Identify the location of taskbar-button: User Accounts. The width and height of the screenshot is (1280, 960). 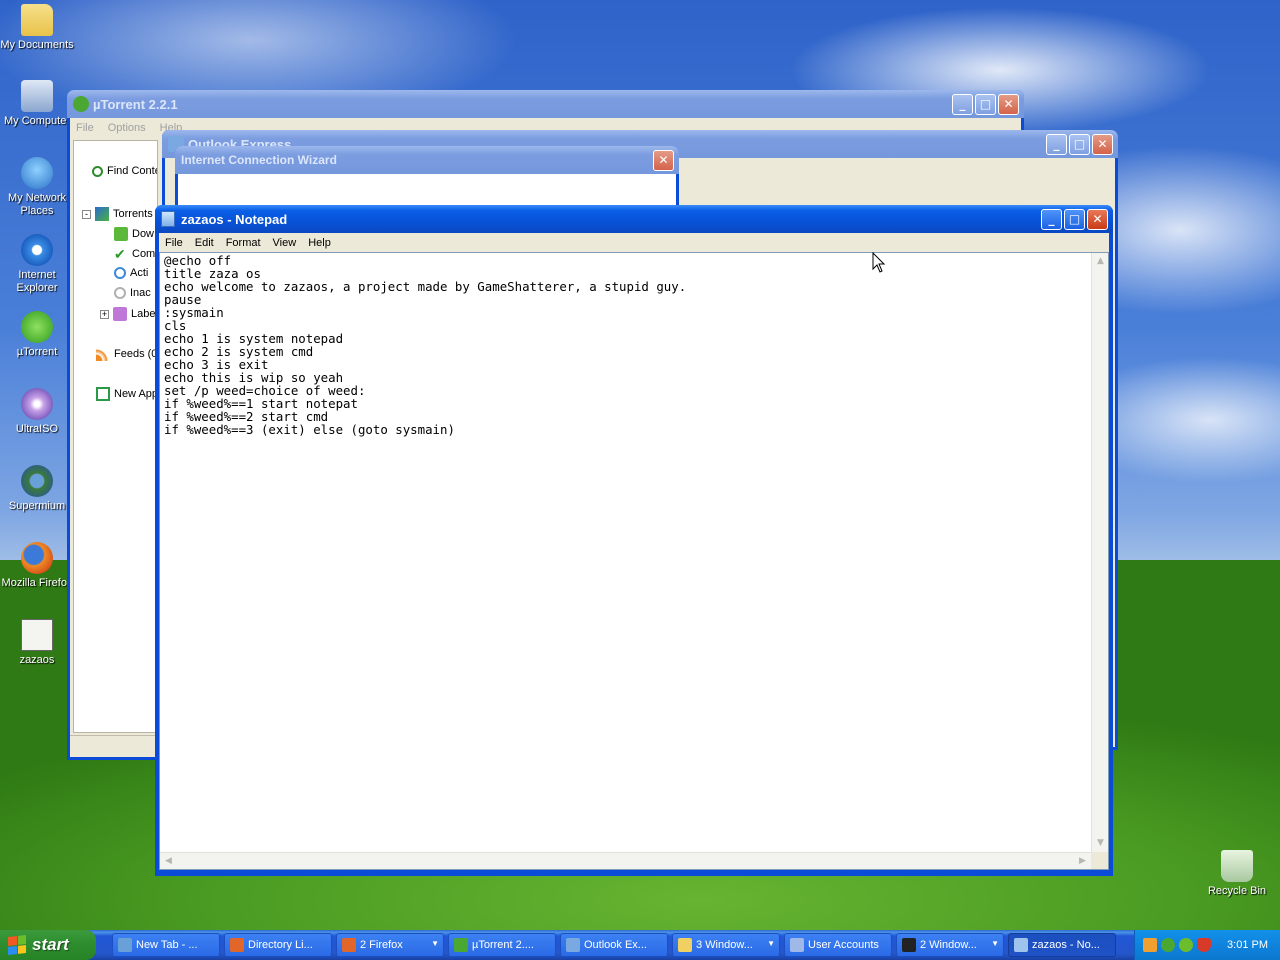
(838, 945).